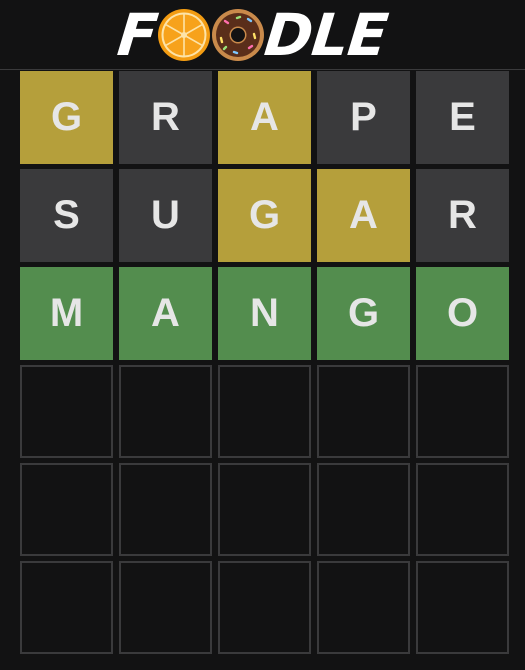 The width and height of the screenshot is (525, 670). I want to click on donut-icon, so click(237, 35).